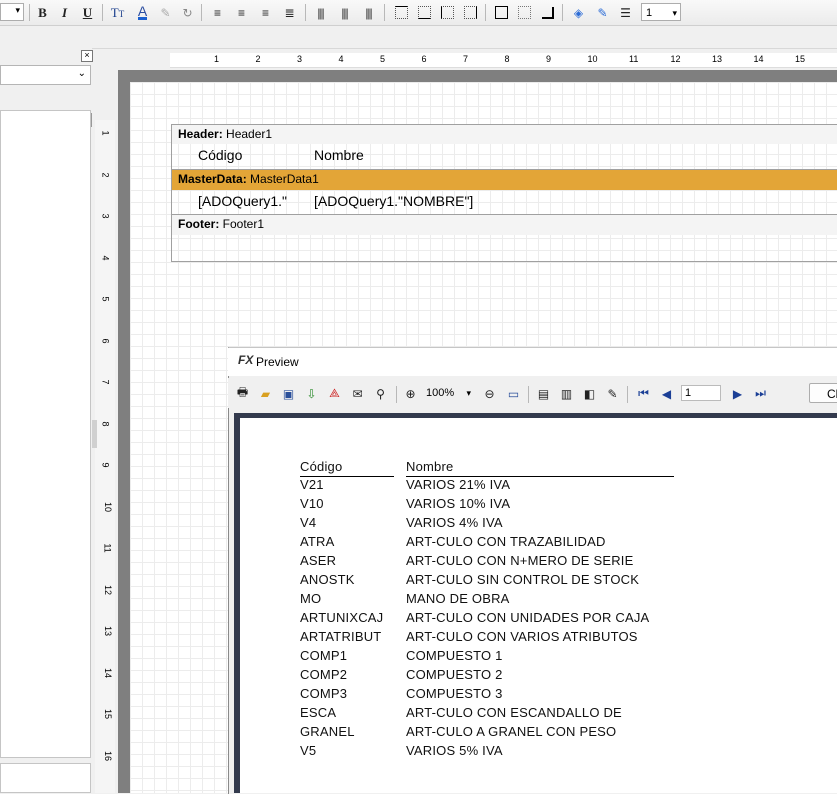 Image resolution: width=837 pixels, height=794 pixels. Describe the element at coordinates (800, 59) in the screenshot. I see `ruler-tick-label: 15` at that location.